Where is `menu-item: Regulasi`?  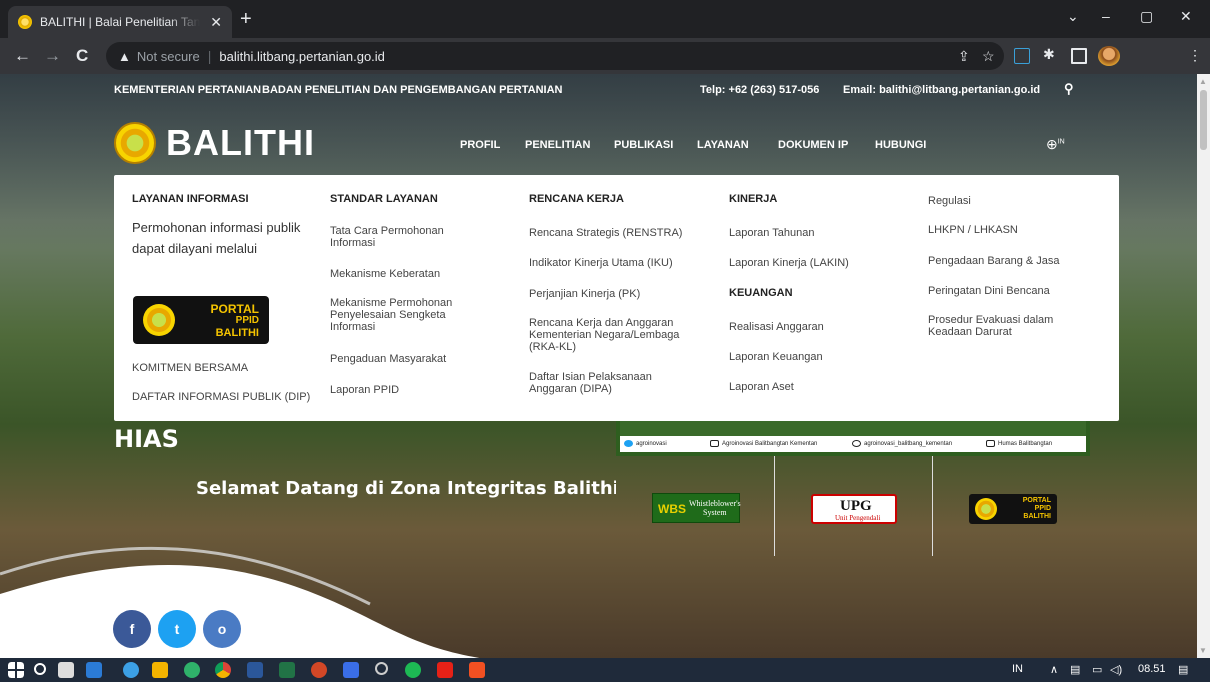
menu-item: Regulasi is located at coordinates (1013, 201).